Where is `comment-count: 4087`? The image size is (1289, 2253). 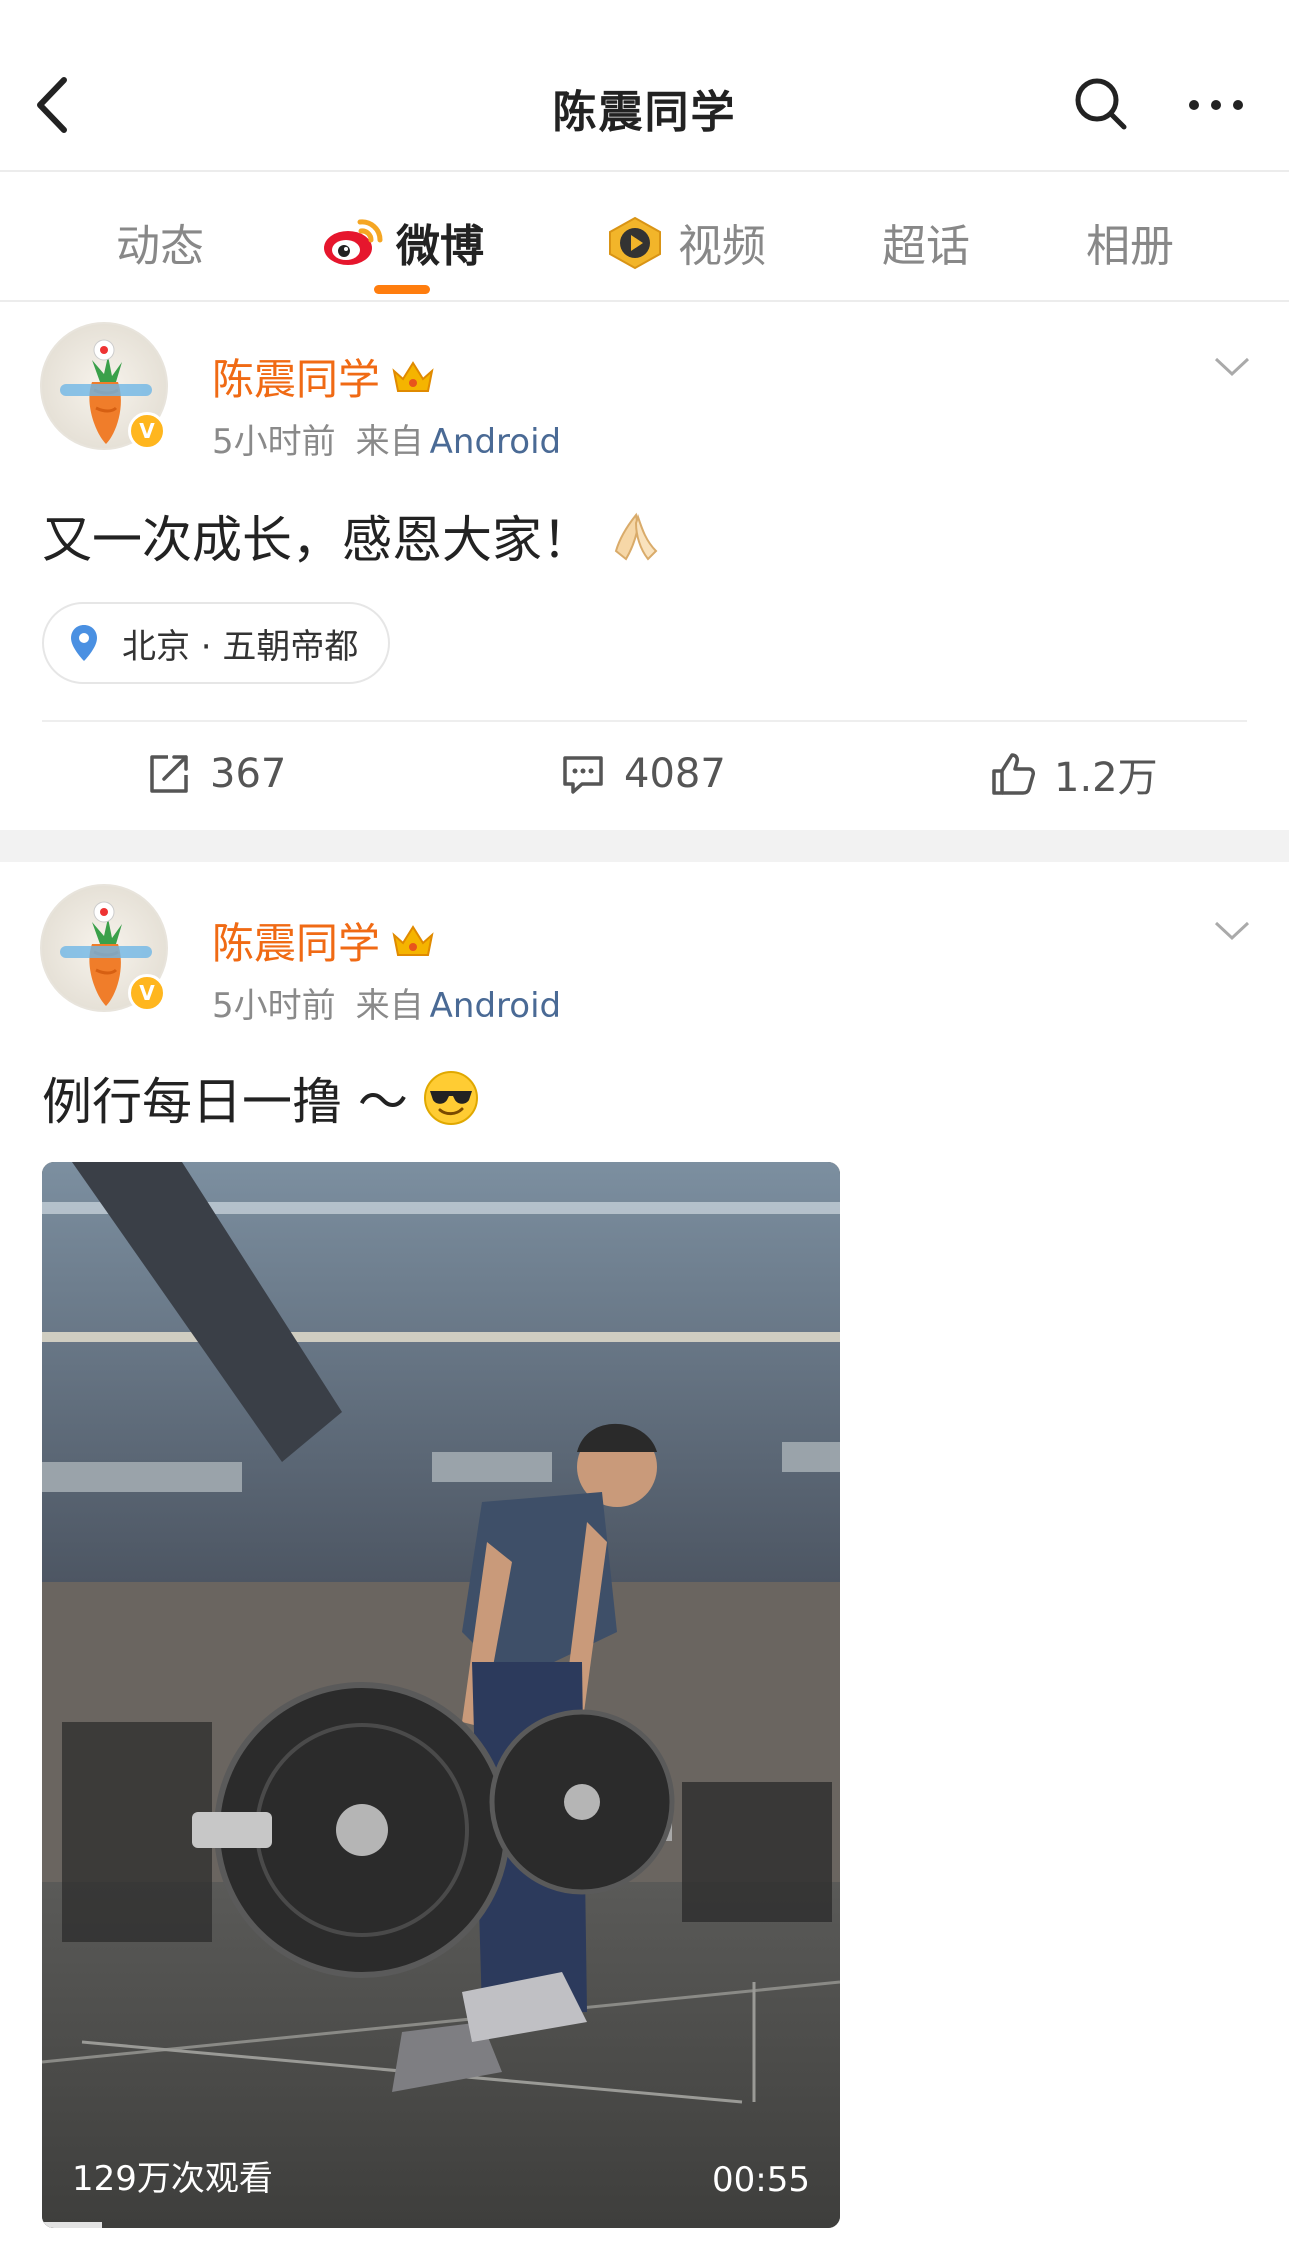
comment-count: 4087 is located at coordinates (675, 774).